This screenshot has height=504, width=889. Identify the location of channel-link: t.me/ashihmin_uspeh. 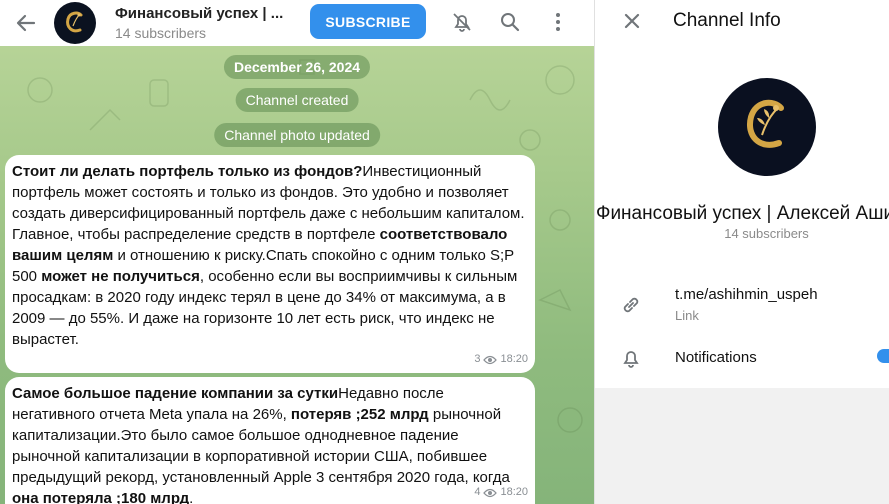
(746, 294).